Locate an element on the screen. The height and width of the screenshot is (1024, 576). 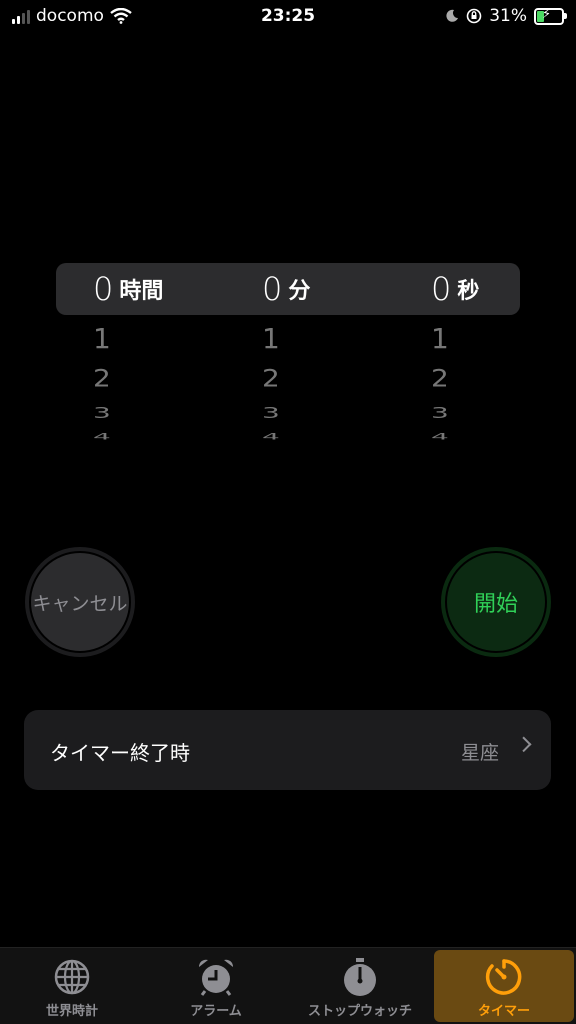
minutes-picker: 0 分 1 2 3 4 is located at coordinates (337, 357).